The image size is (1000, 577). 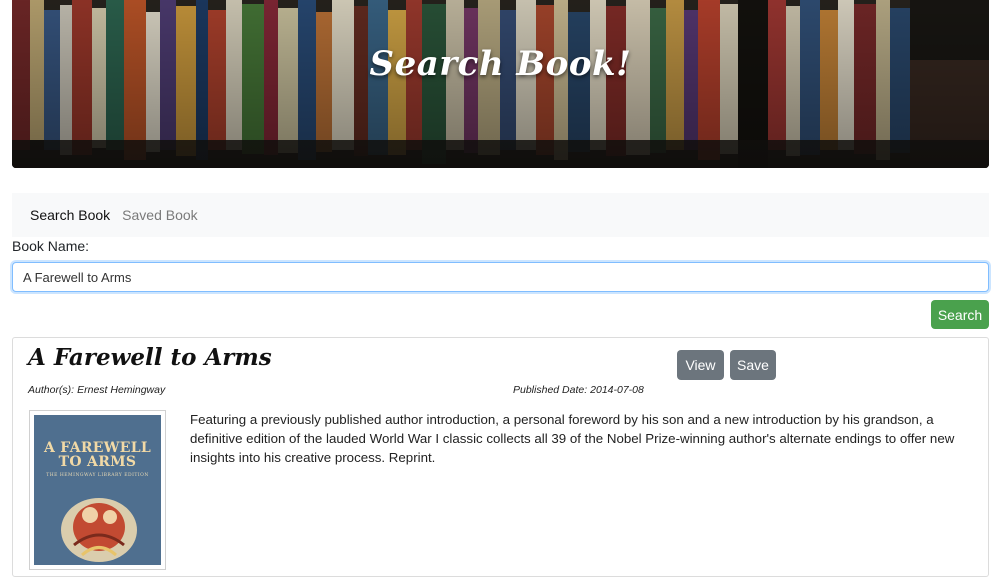 What do you see at coordinates (160, 215) in the screenshot?
I see `nav-saved-book: Saved Book` at bounding box center [160, 215].